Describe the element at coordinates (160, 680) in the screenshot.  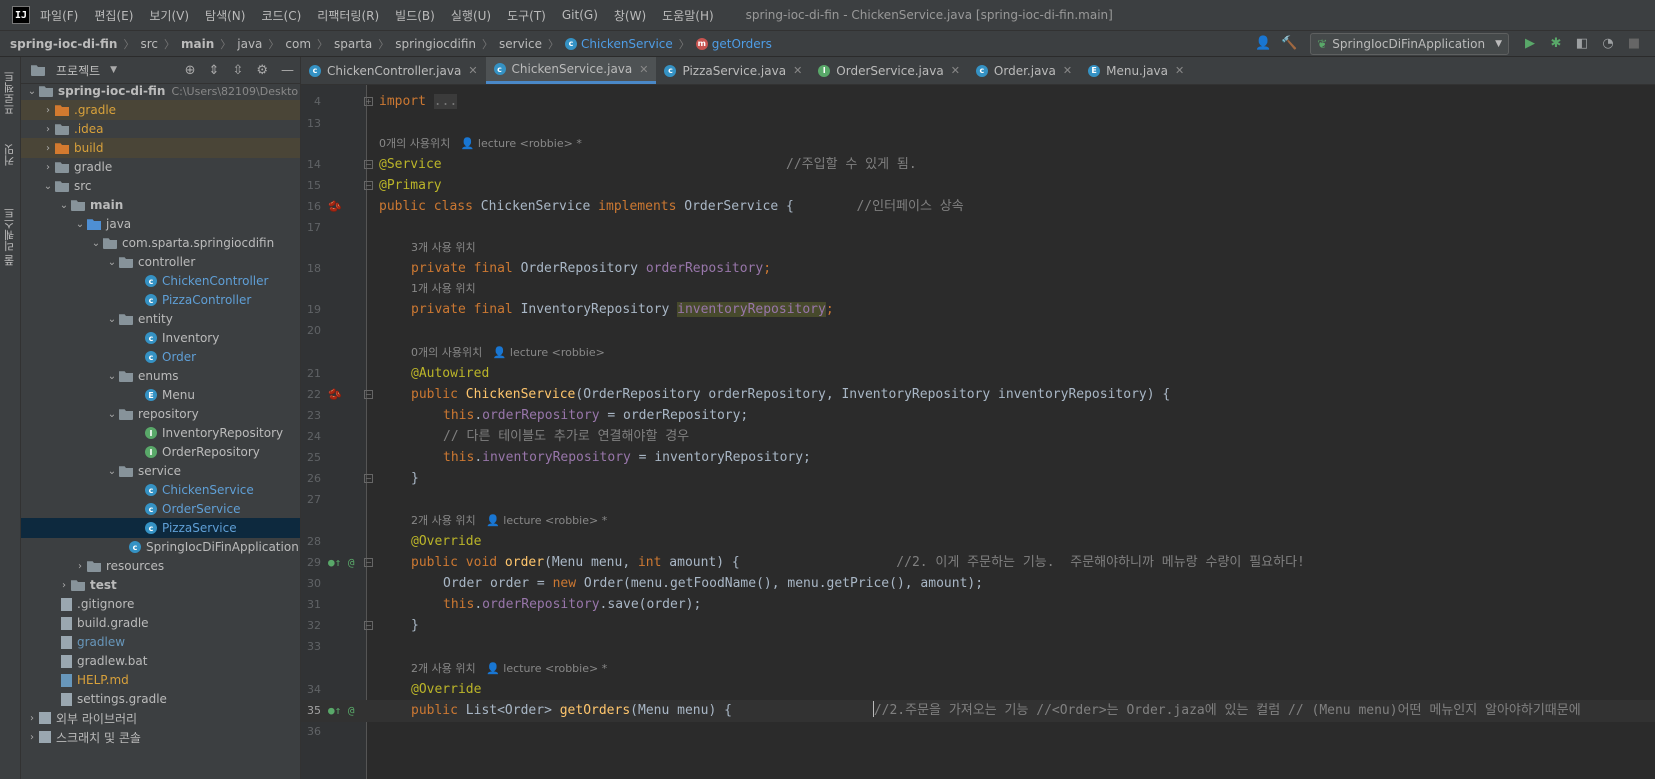
I see `tree-item-help-md: HELP.md` at that location.